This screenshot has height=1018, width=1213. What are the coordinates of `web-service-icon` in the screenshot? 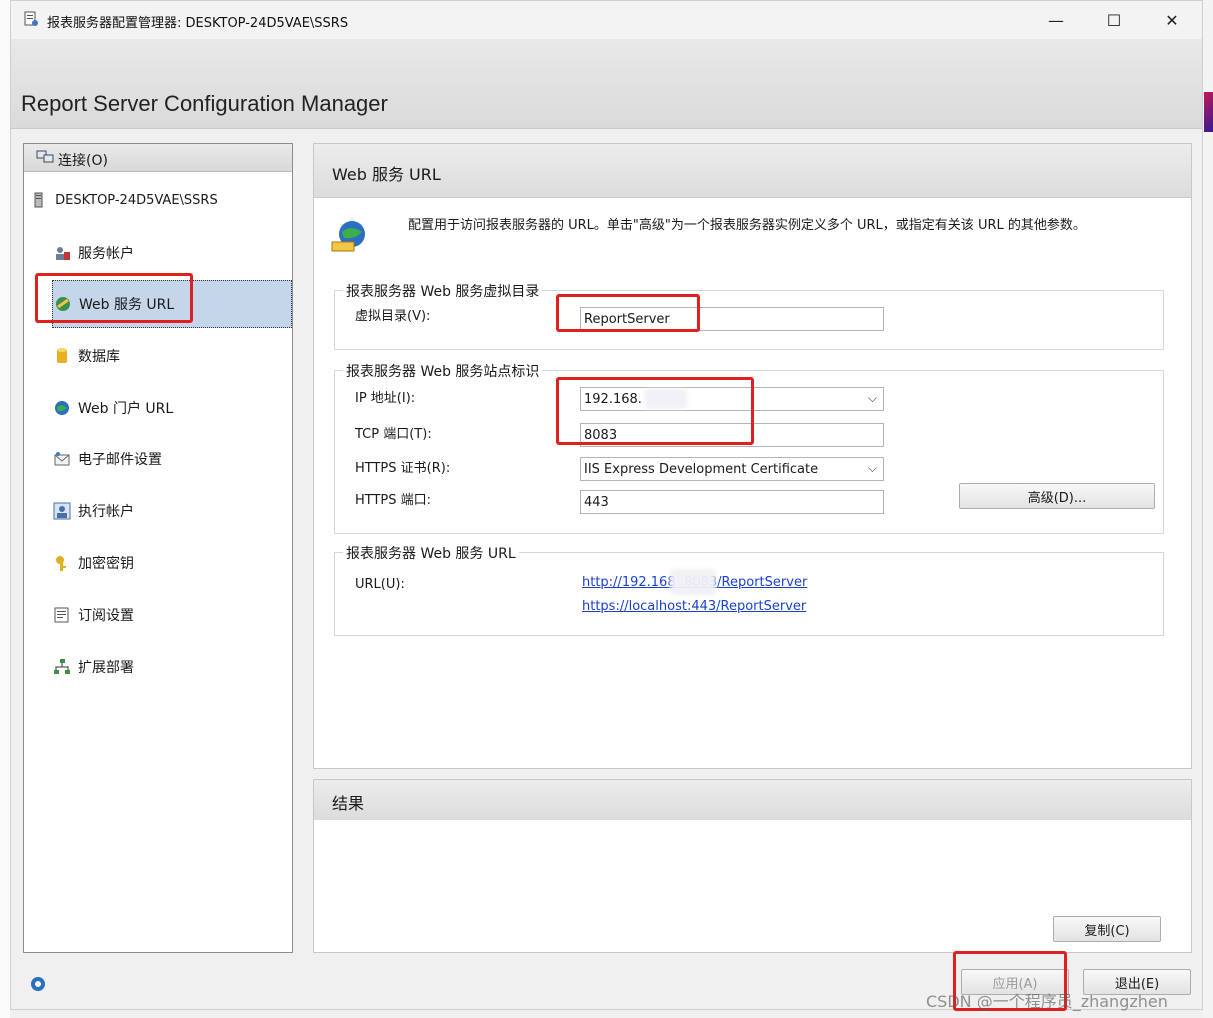 It's located at (63, 304).